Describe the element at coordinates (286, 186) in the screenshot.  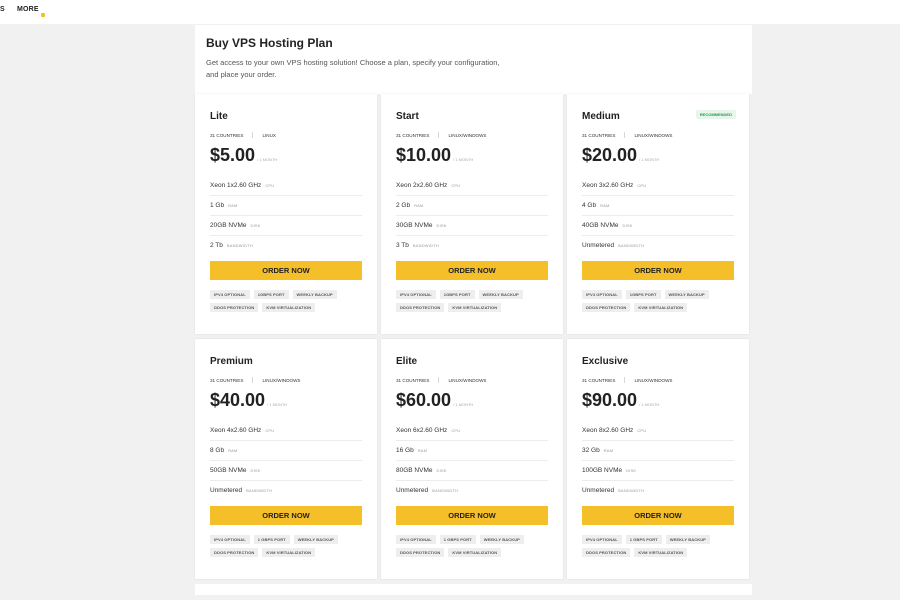
I see `spec-cpu: Xeon 1x2.60 GHz CPU` at that location.